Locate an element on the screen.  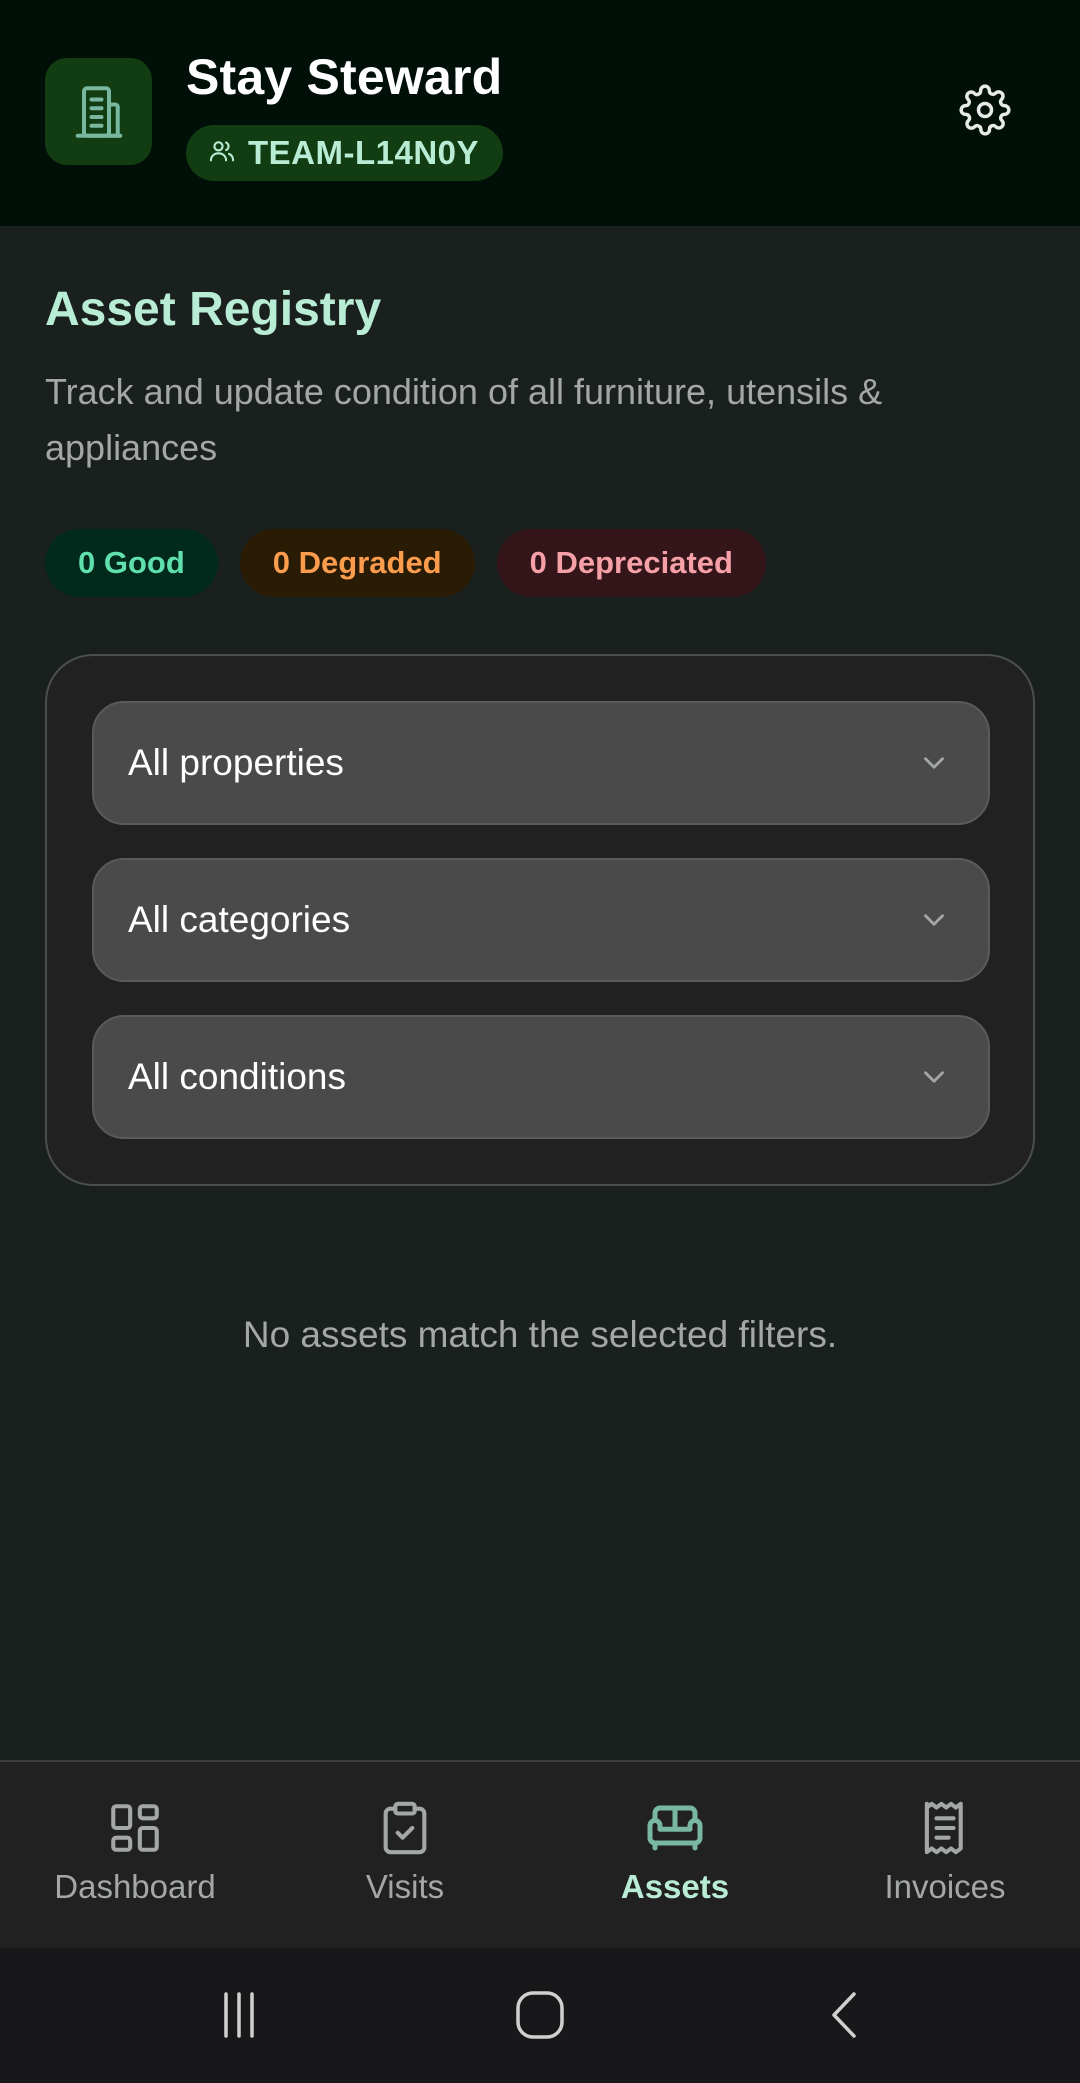
clipboard-check-icon is located at coordinates (405, 1828).